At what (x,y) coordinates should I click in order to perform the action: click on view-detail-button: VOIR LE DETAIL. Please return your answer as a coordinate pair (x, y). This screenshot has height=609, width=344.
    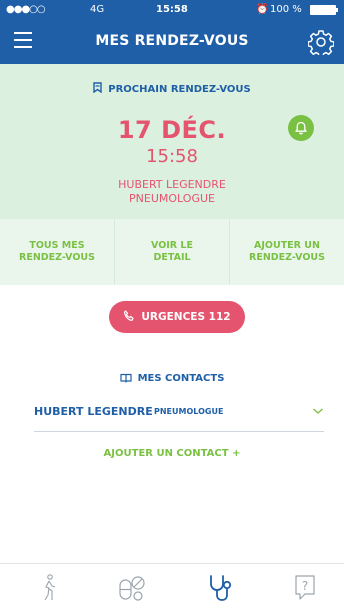
    Looking at the image, I should click on (172, 252).